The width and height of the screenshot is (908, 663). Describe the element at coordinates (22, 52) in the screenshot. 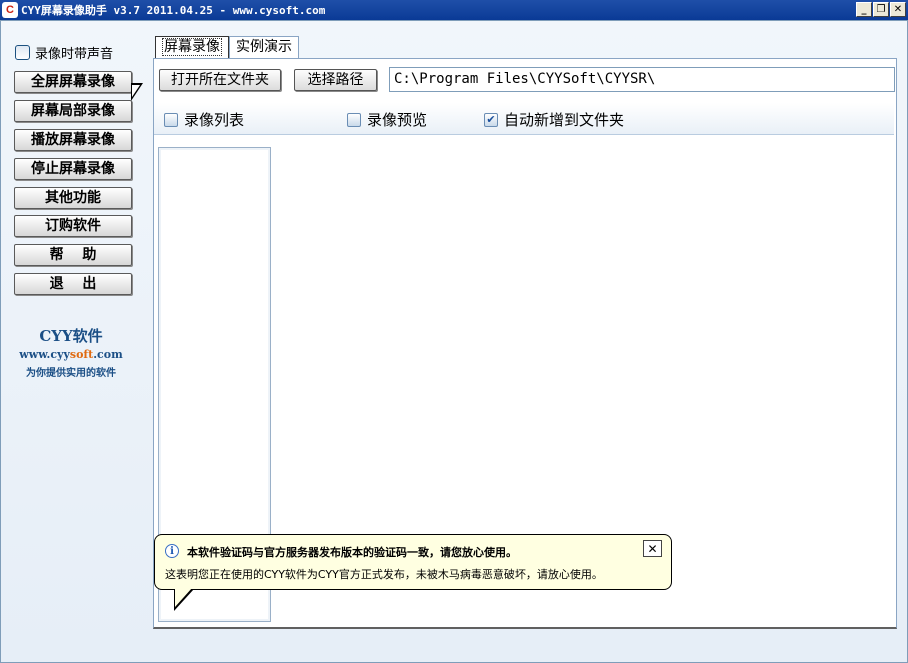

I see `checkbox-box` at that location.